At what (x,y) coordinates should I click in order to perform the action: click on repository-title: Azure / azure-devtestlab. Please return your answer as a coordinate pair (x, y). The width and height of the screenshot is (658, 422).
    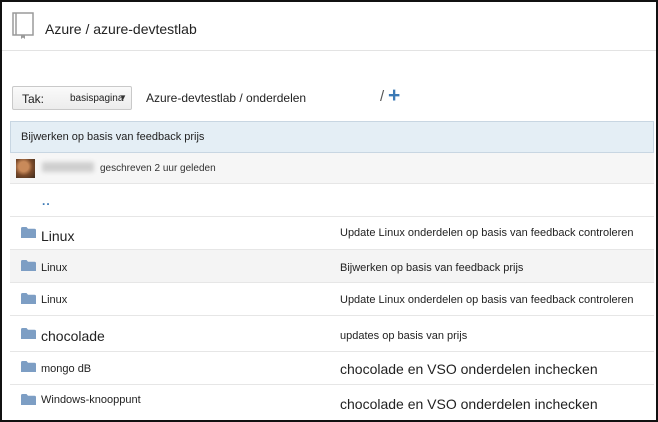
    Looking at the image, I should click on (121, 29).